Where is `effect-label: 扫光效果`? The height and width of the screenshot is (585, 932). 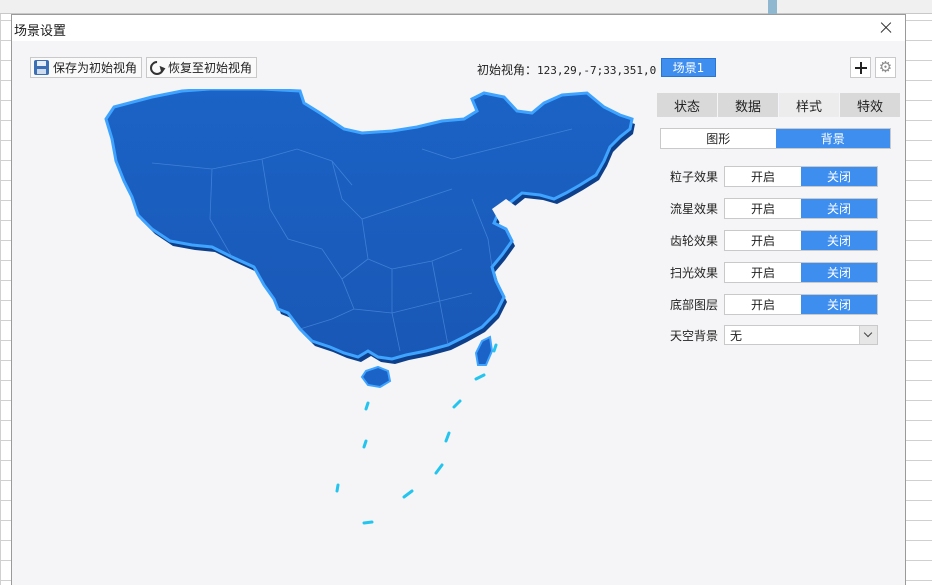 effect-label: 扫光效果 is located at coordinates (694, 272).